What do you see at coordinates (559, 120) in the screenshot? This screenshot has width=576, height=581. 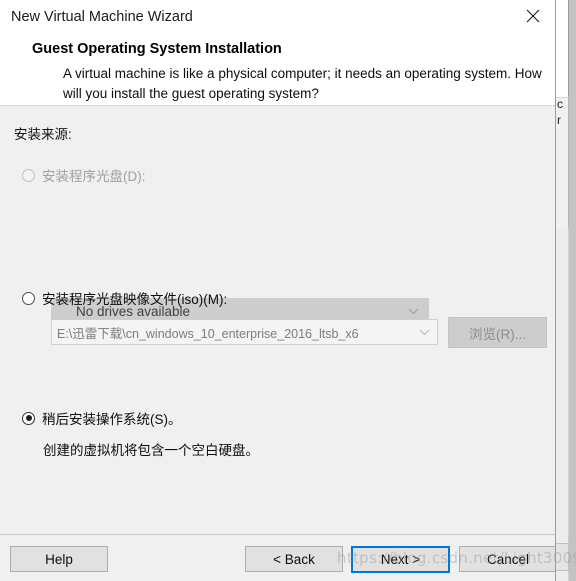 I see `background-text-fragment-2: r` at bounding box center [559, 120].